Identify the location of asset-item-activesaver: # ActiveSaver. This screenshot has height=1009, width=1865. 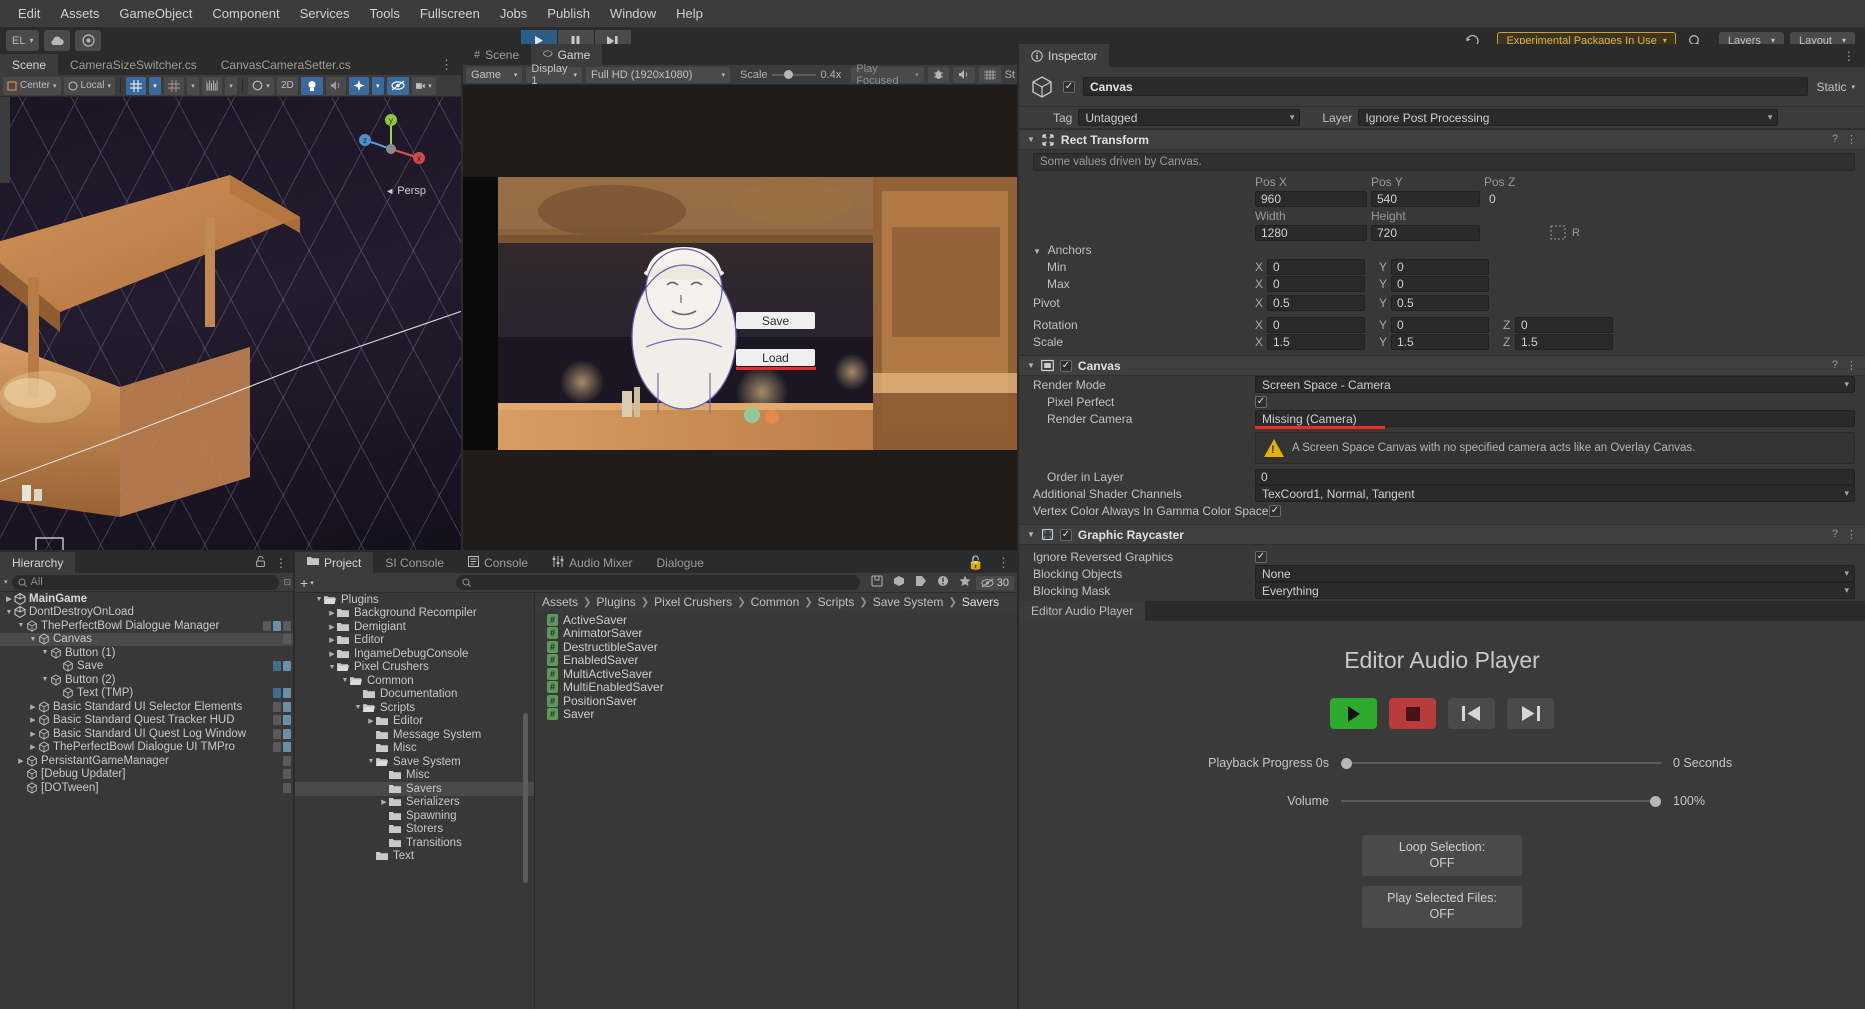
(777, 620).